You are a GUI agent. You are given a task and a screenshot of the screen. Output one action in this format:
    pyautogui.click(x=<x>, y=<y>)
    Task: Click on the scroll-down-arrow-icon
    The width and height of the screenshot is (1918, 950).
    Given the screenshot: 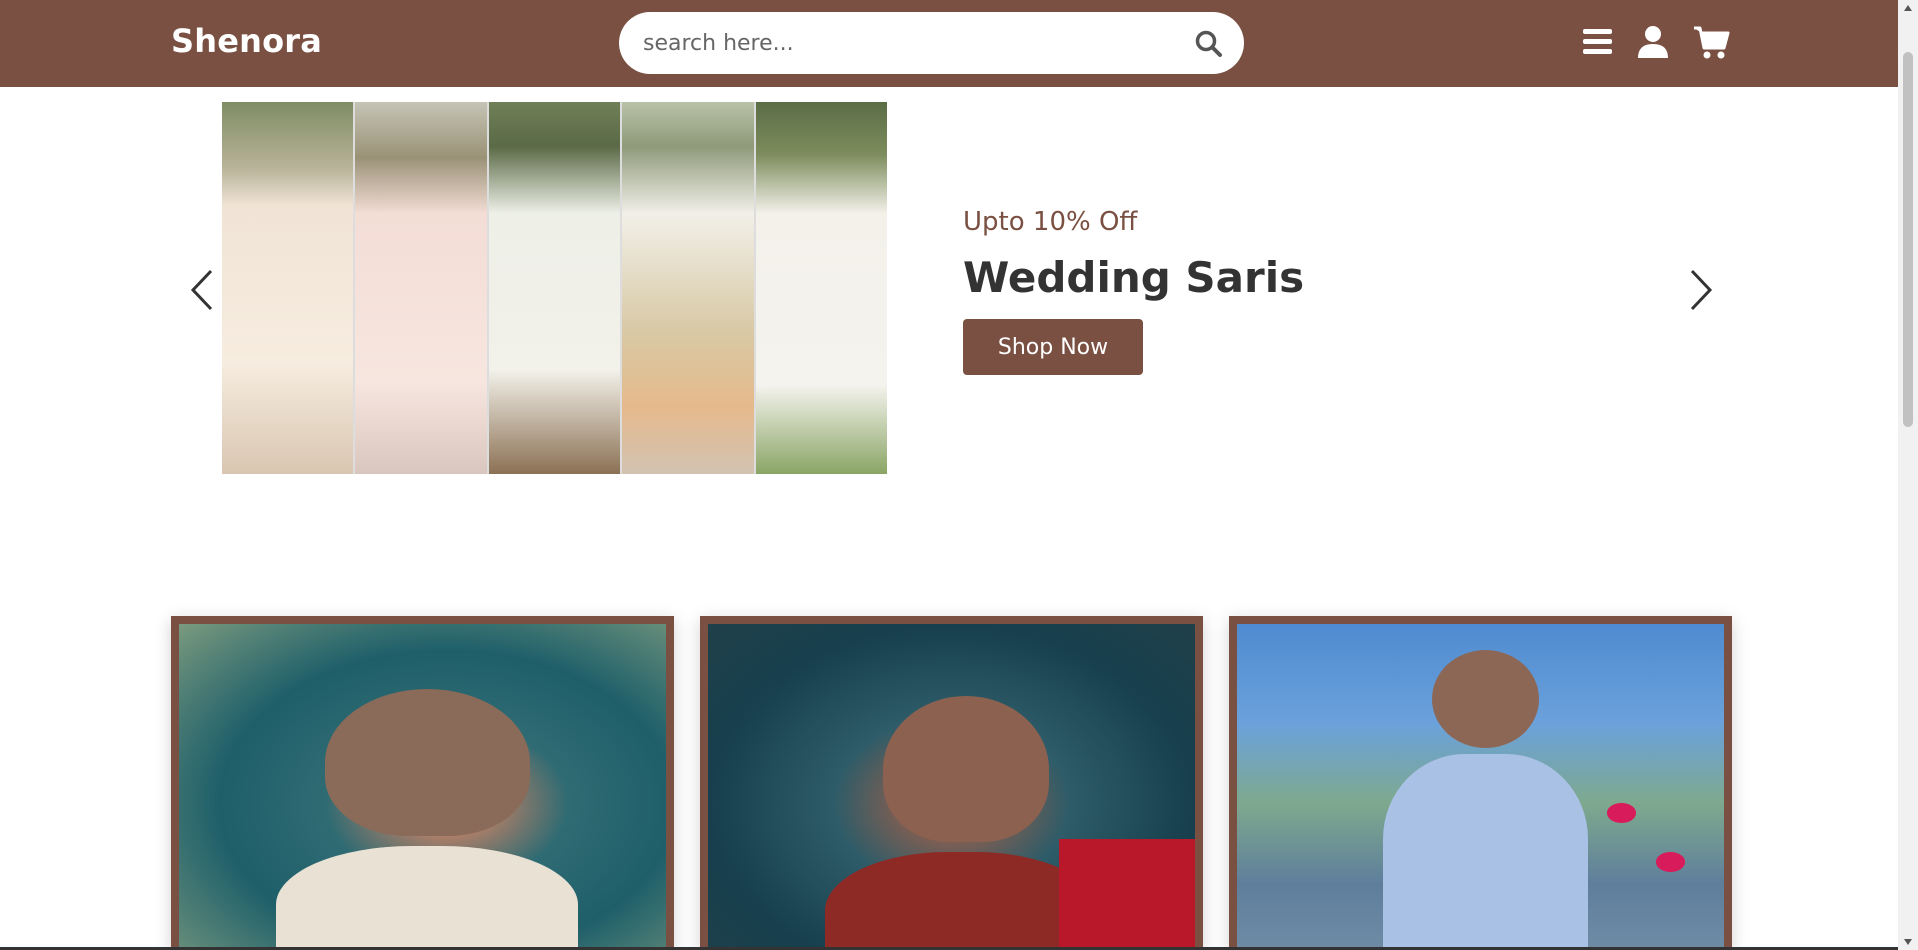 What is the action you would take?
    pyautogui.click(x=1908, y=942)
    